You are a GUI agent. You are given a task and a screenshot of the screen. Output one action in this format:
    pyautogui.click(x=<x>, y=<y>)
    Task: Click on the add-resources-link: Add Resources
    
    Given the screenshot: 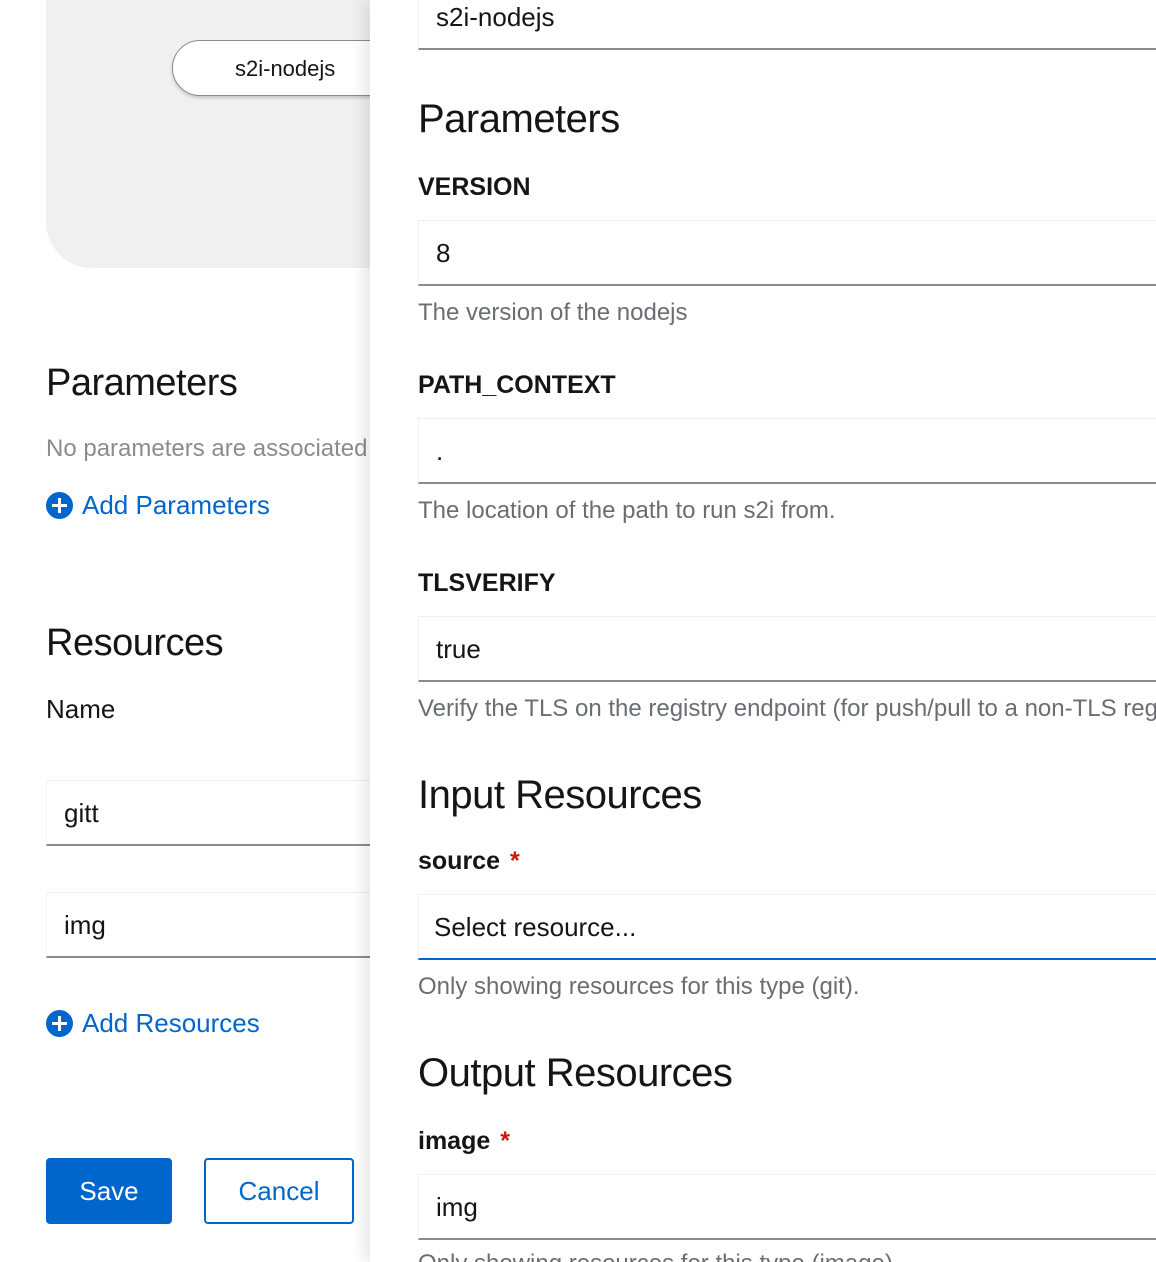 What is the action you would take?
    pyautogui.click(x=153, y=1023)
    